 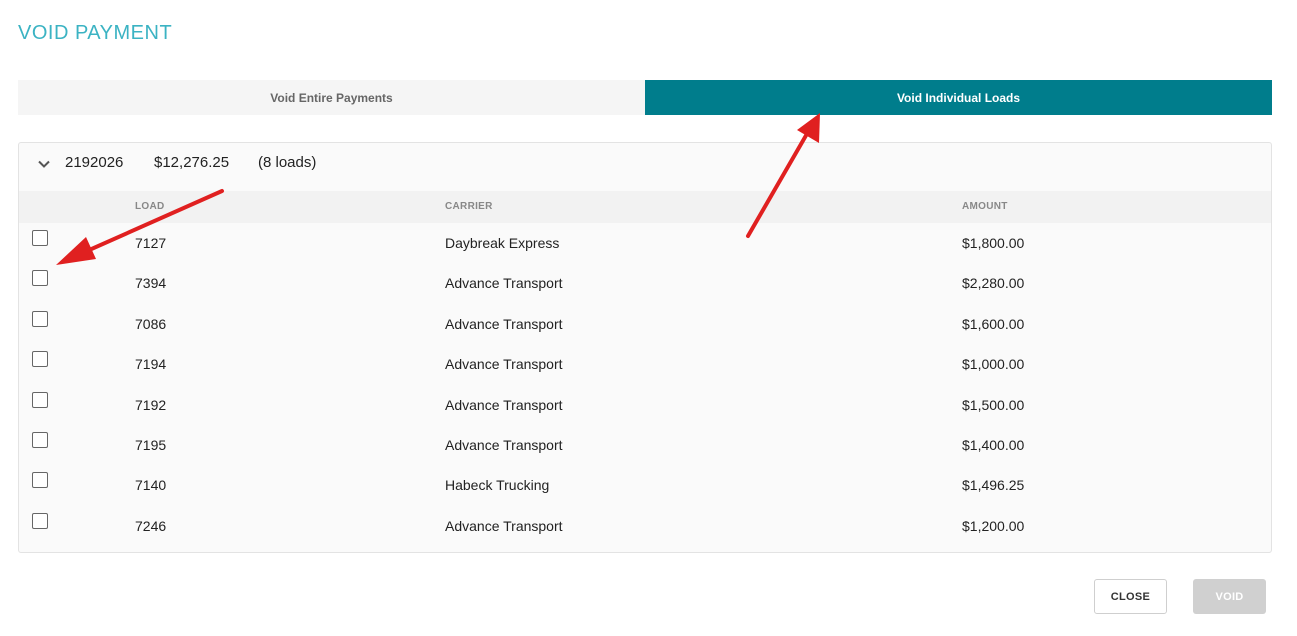 I want to click on load-amount: $1,600.00, so click(x=993, y=323).